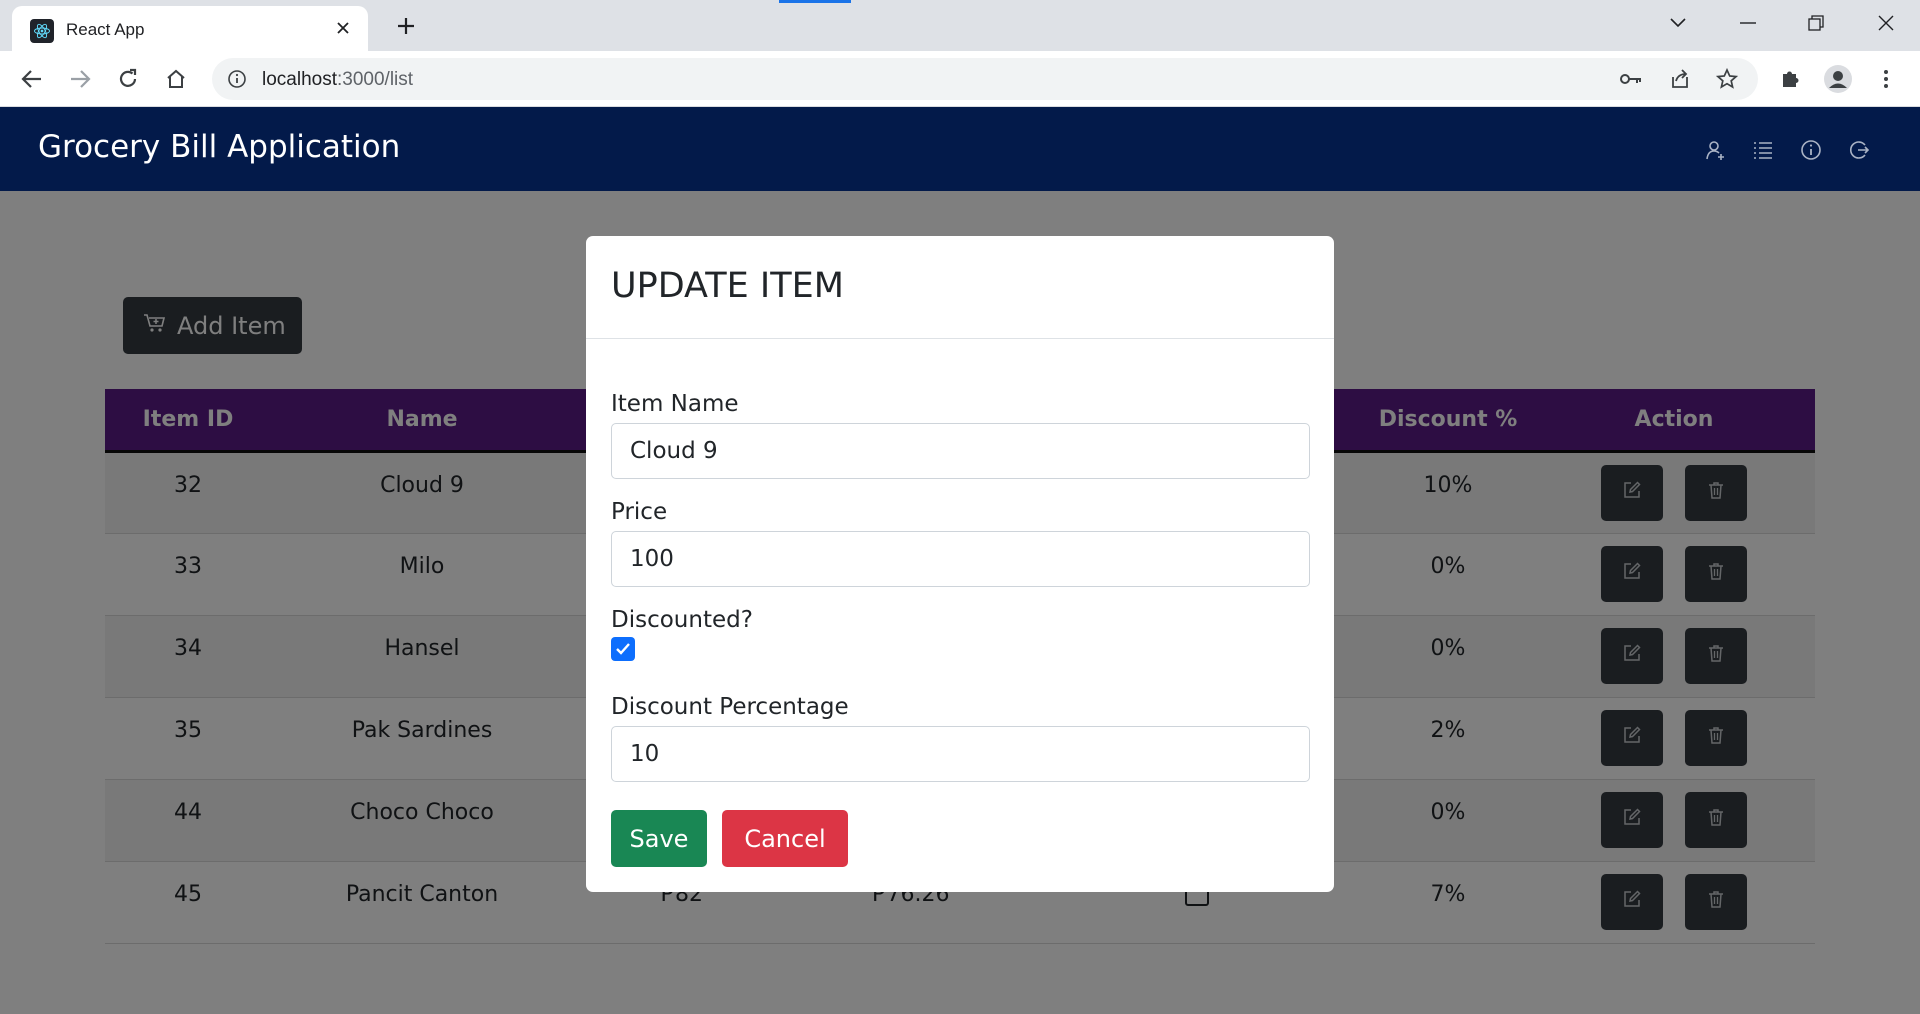  Describe the element at coordinates (1886, 23) in the screenshot. I see `window-close-icon` at that location.